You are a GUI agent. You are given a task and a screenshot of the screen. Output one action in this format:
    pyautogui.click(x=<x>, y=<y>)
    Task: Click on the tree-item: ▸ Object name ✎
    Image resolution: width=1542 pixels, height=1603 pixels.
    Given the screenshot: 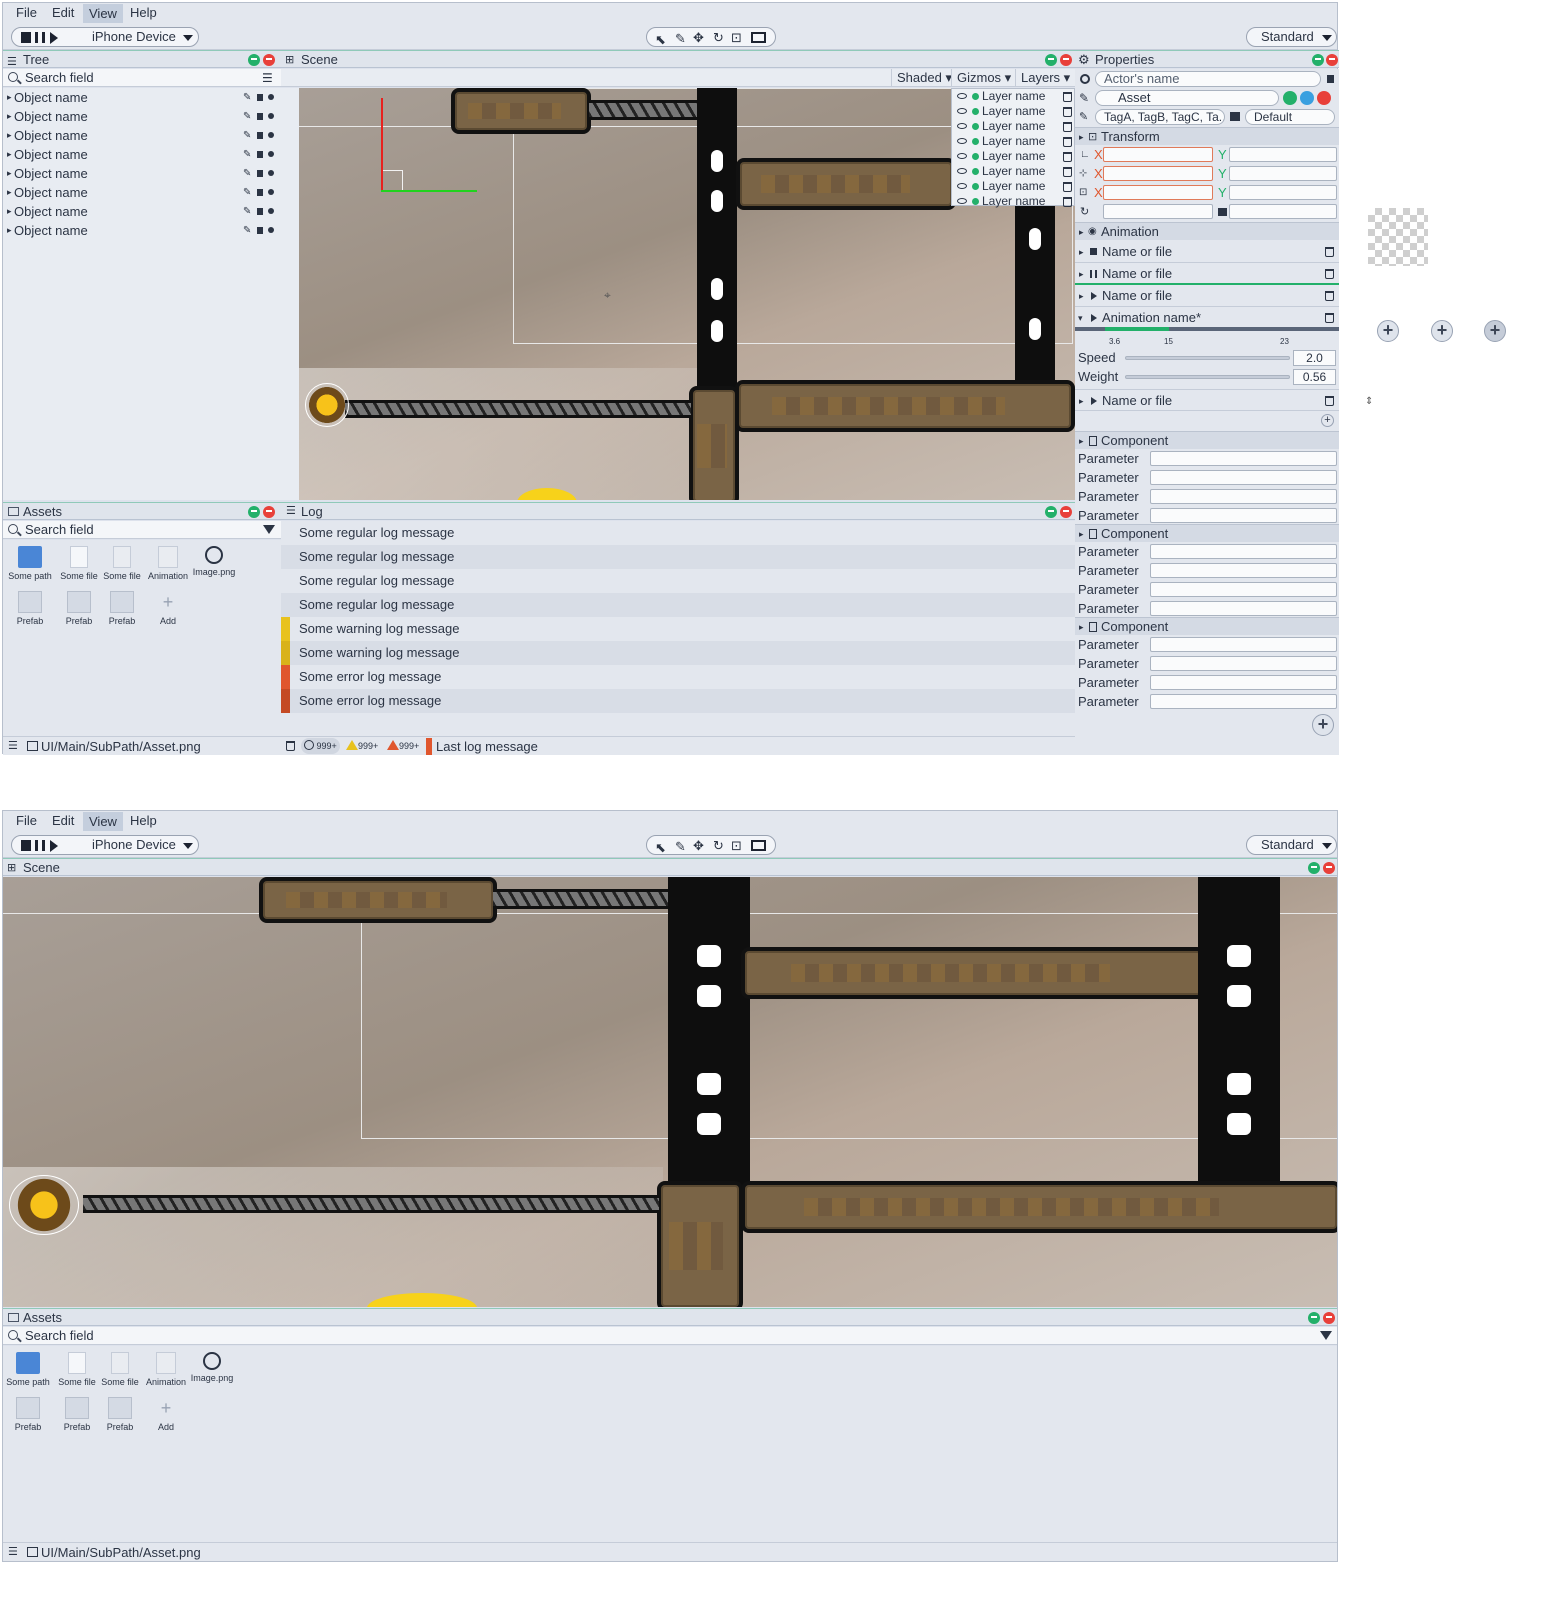 What is the action you would take?
    pyautogui.click(x=142, y=154)
    